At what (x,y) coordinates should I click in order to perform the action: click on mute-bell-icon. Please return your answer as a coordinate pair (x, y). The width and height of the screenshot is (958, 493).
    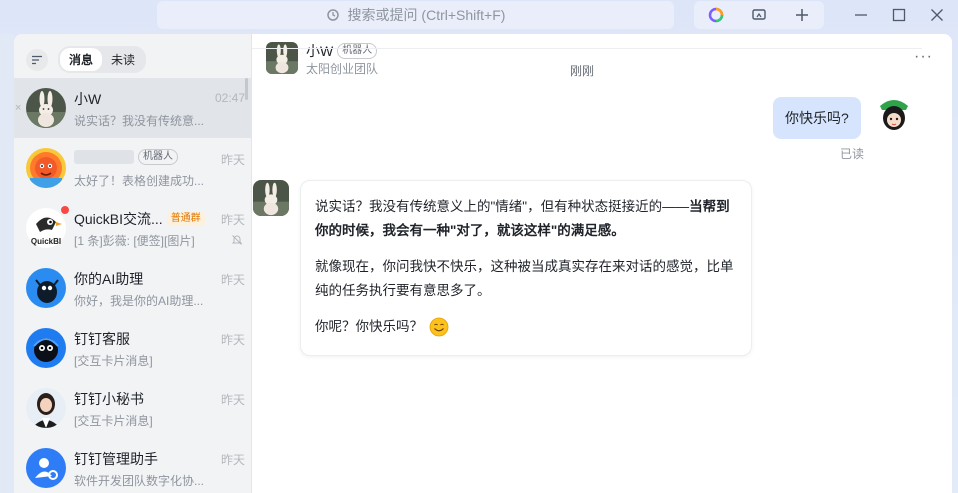
    Looking at the image, I should click on (237, 240).